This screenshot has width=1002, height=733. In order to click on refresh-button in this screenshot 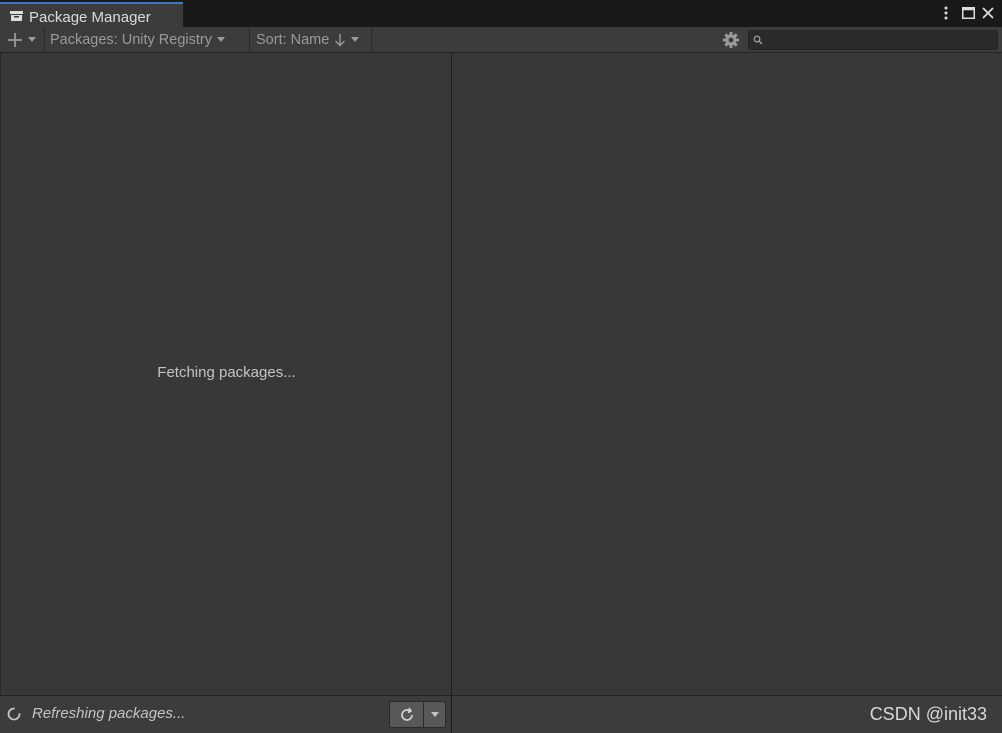, I will do `click(407, 714)`.